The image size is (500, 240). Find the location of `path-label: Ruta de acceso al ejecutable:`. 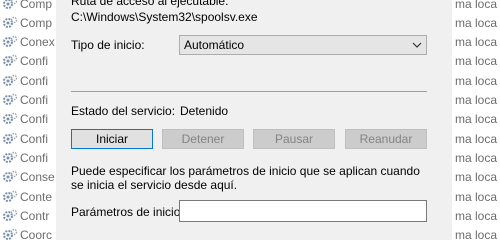

path-label: Ruta de acceso al ejecutable: is located at coordinates (150, 4).